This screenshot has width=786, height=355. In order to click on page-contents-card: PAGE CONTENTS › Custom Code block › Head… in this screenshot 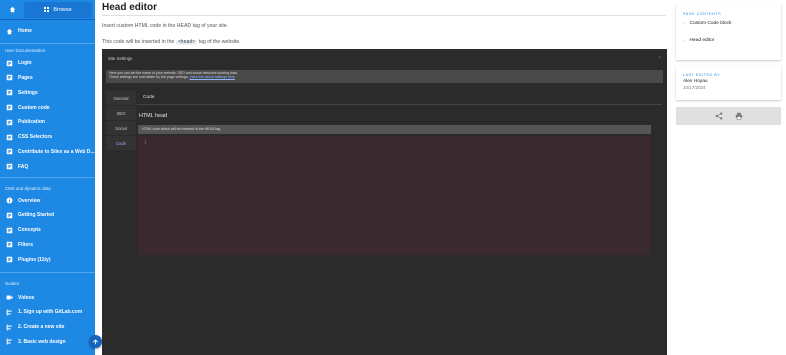, I will do `click(728, 32)`.